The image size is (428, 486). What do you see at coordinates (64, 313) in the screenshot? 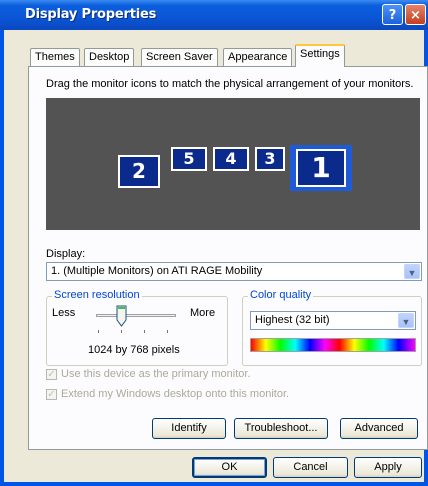
I see `resolution-less-label: Less` at bounding box center [64, 313].